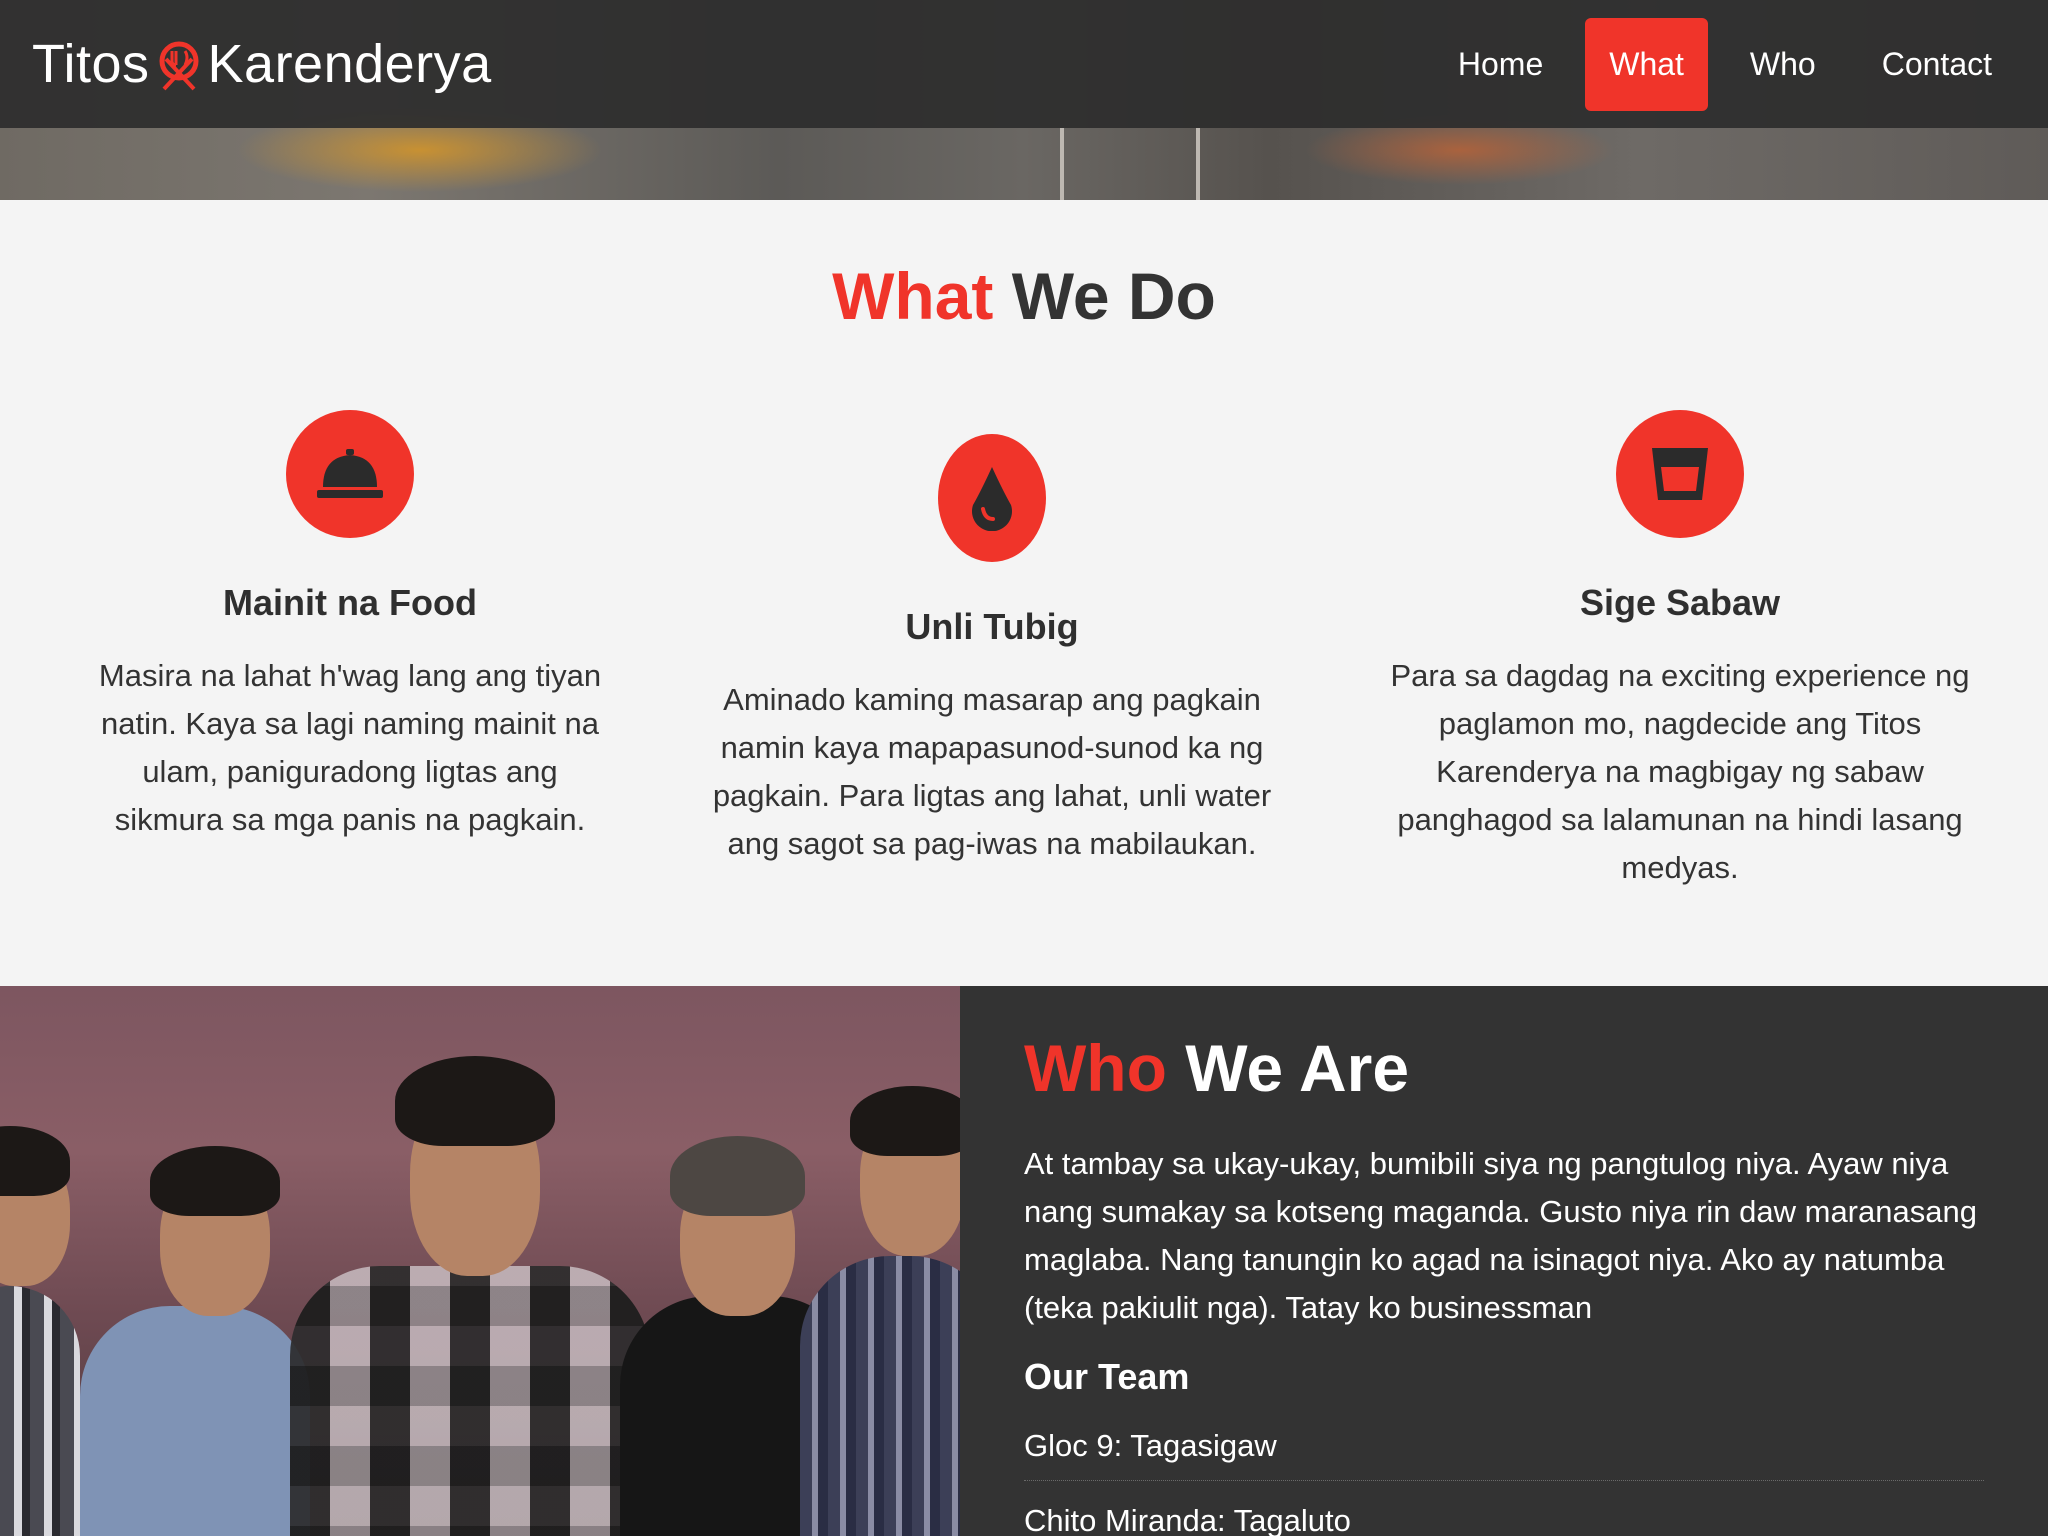 The image size is (2048, 1536). Describe the element at coordinates (179, 64) in the screenshot. I see `fork-knife-icon` at that location.